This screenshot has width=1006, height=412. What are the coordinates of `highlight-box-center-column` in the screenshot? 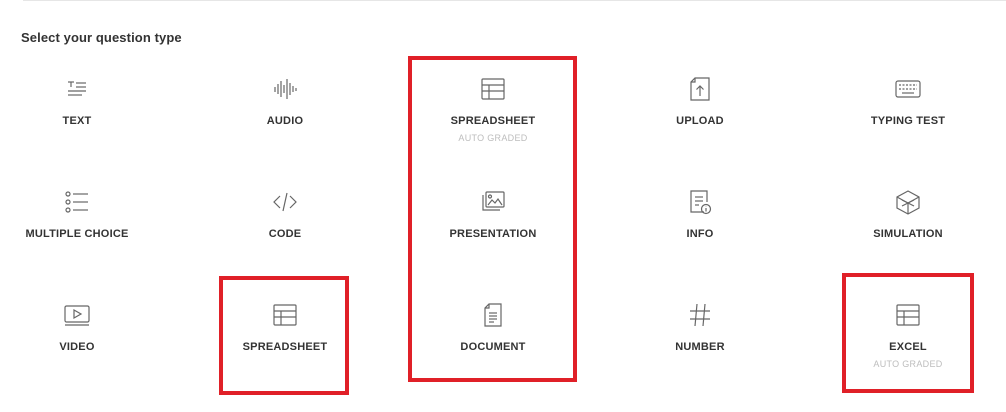 It's located at (492, 219).